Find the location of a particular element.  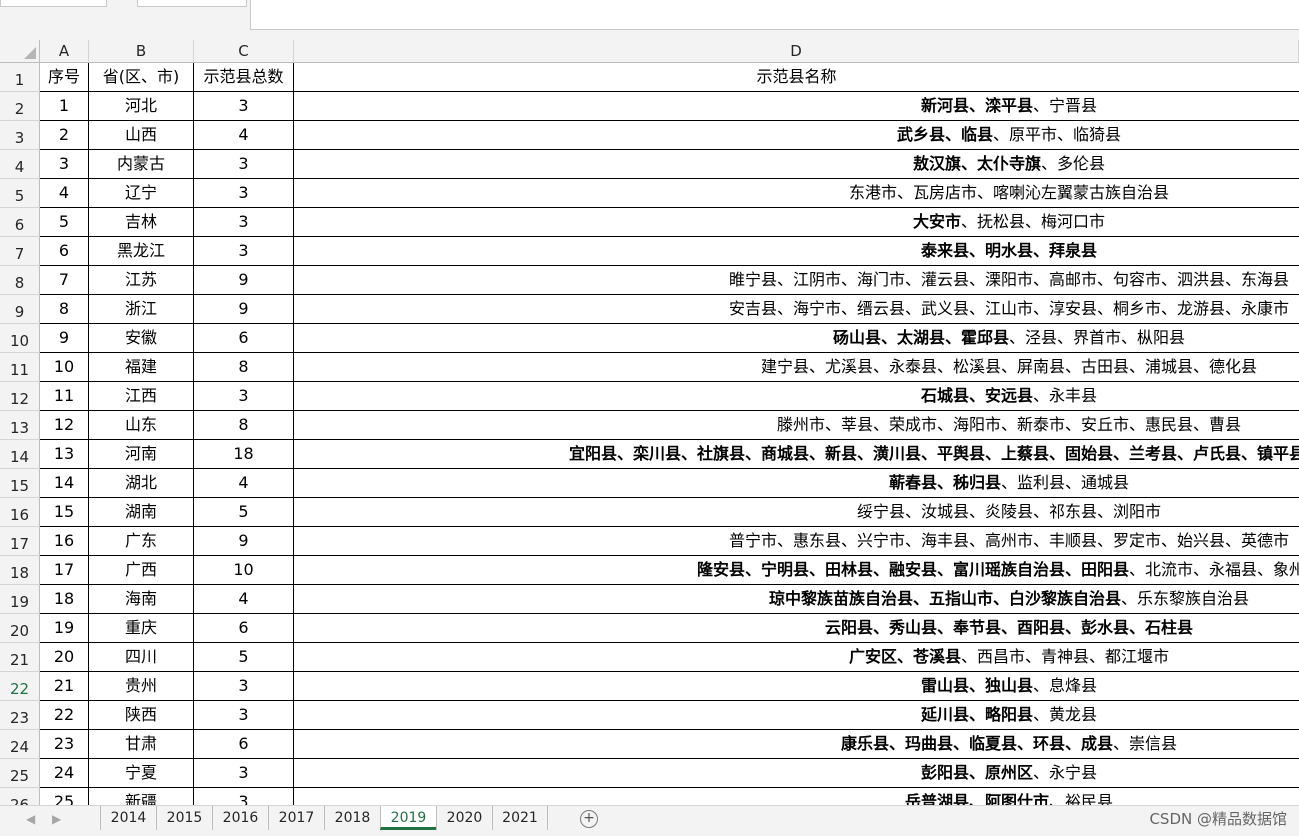

cell-index: 24 is located at coordinates (64, 773).